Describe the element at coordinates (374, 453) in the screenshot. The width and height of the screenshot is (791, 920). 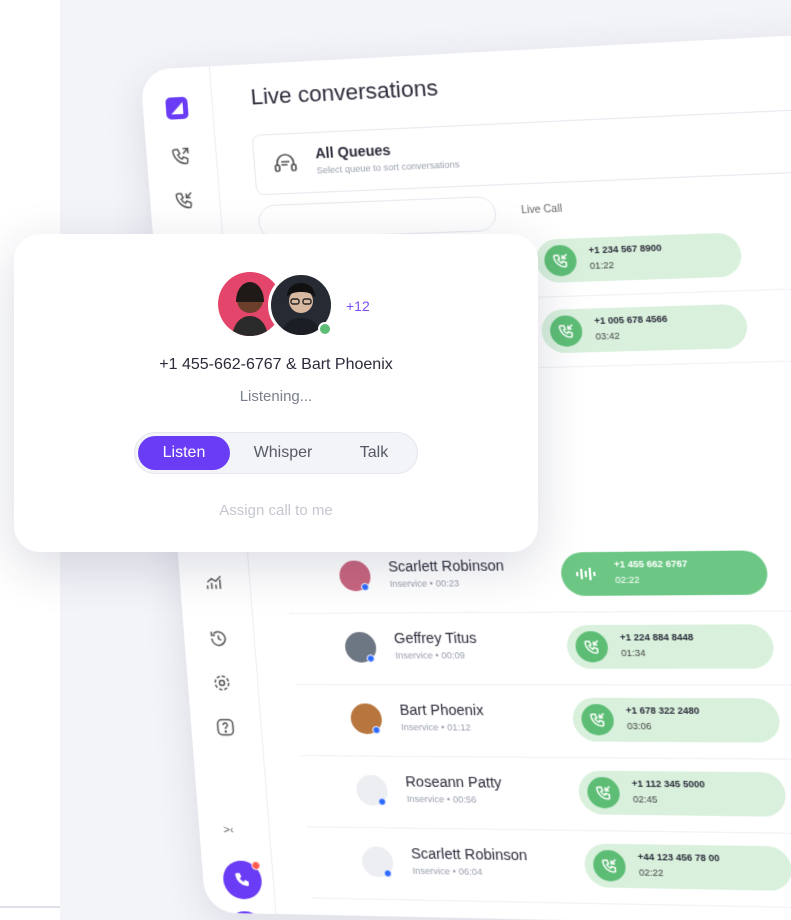
I see `talk-button: Talk` at that location.